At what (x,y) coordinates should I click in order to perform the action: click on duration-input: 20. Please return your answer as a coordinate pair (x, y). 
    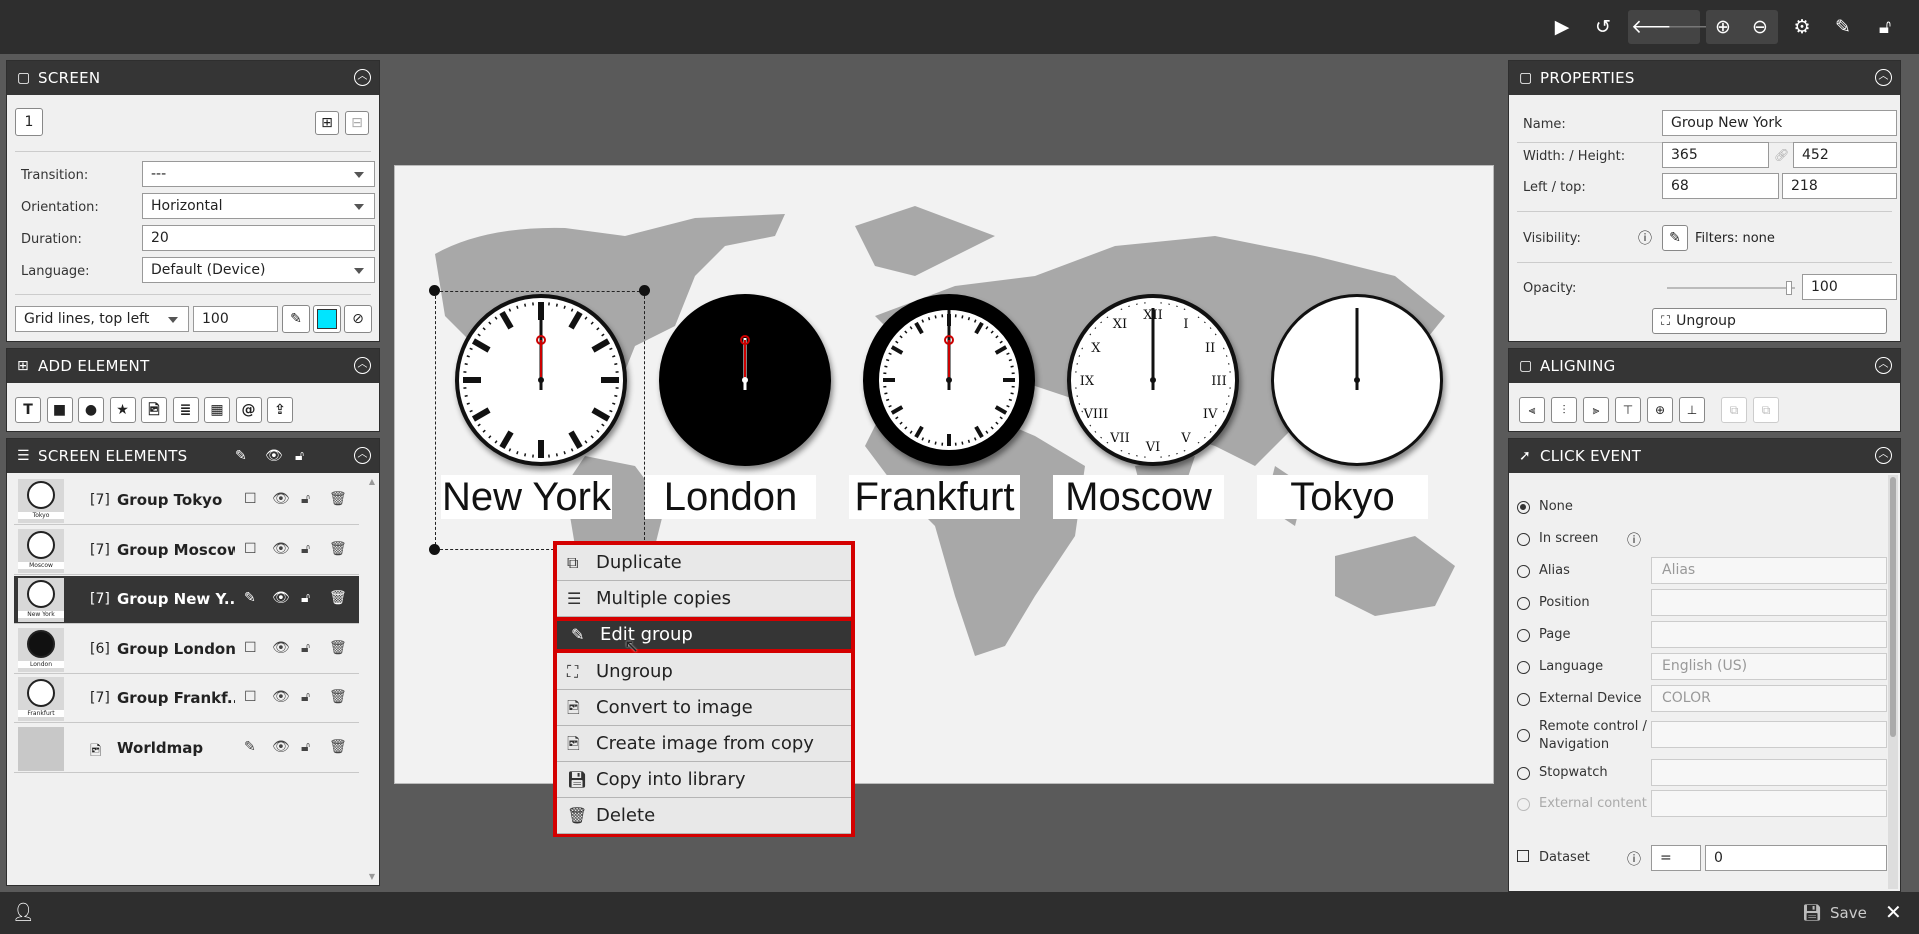
    Looking at the image, I should click on (258, 238).